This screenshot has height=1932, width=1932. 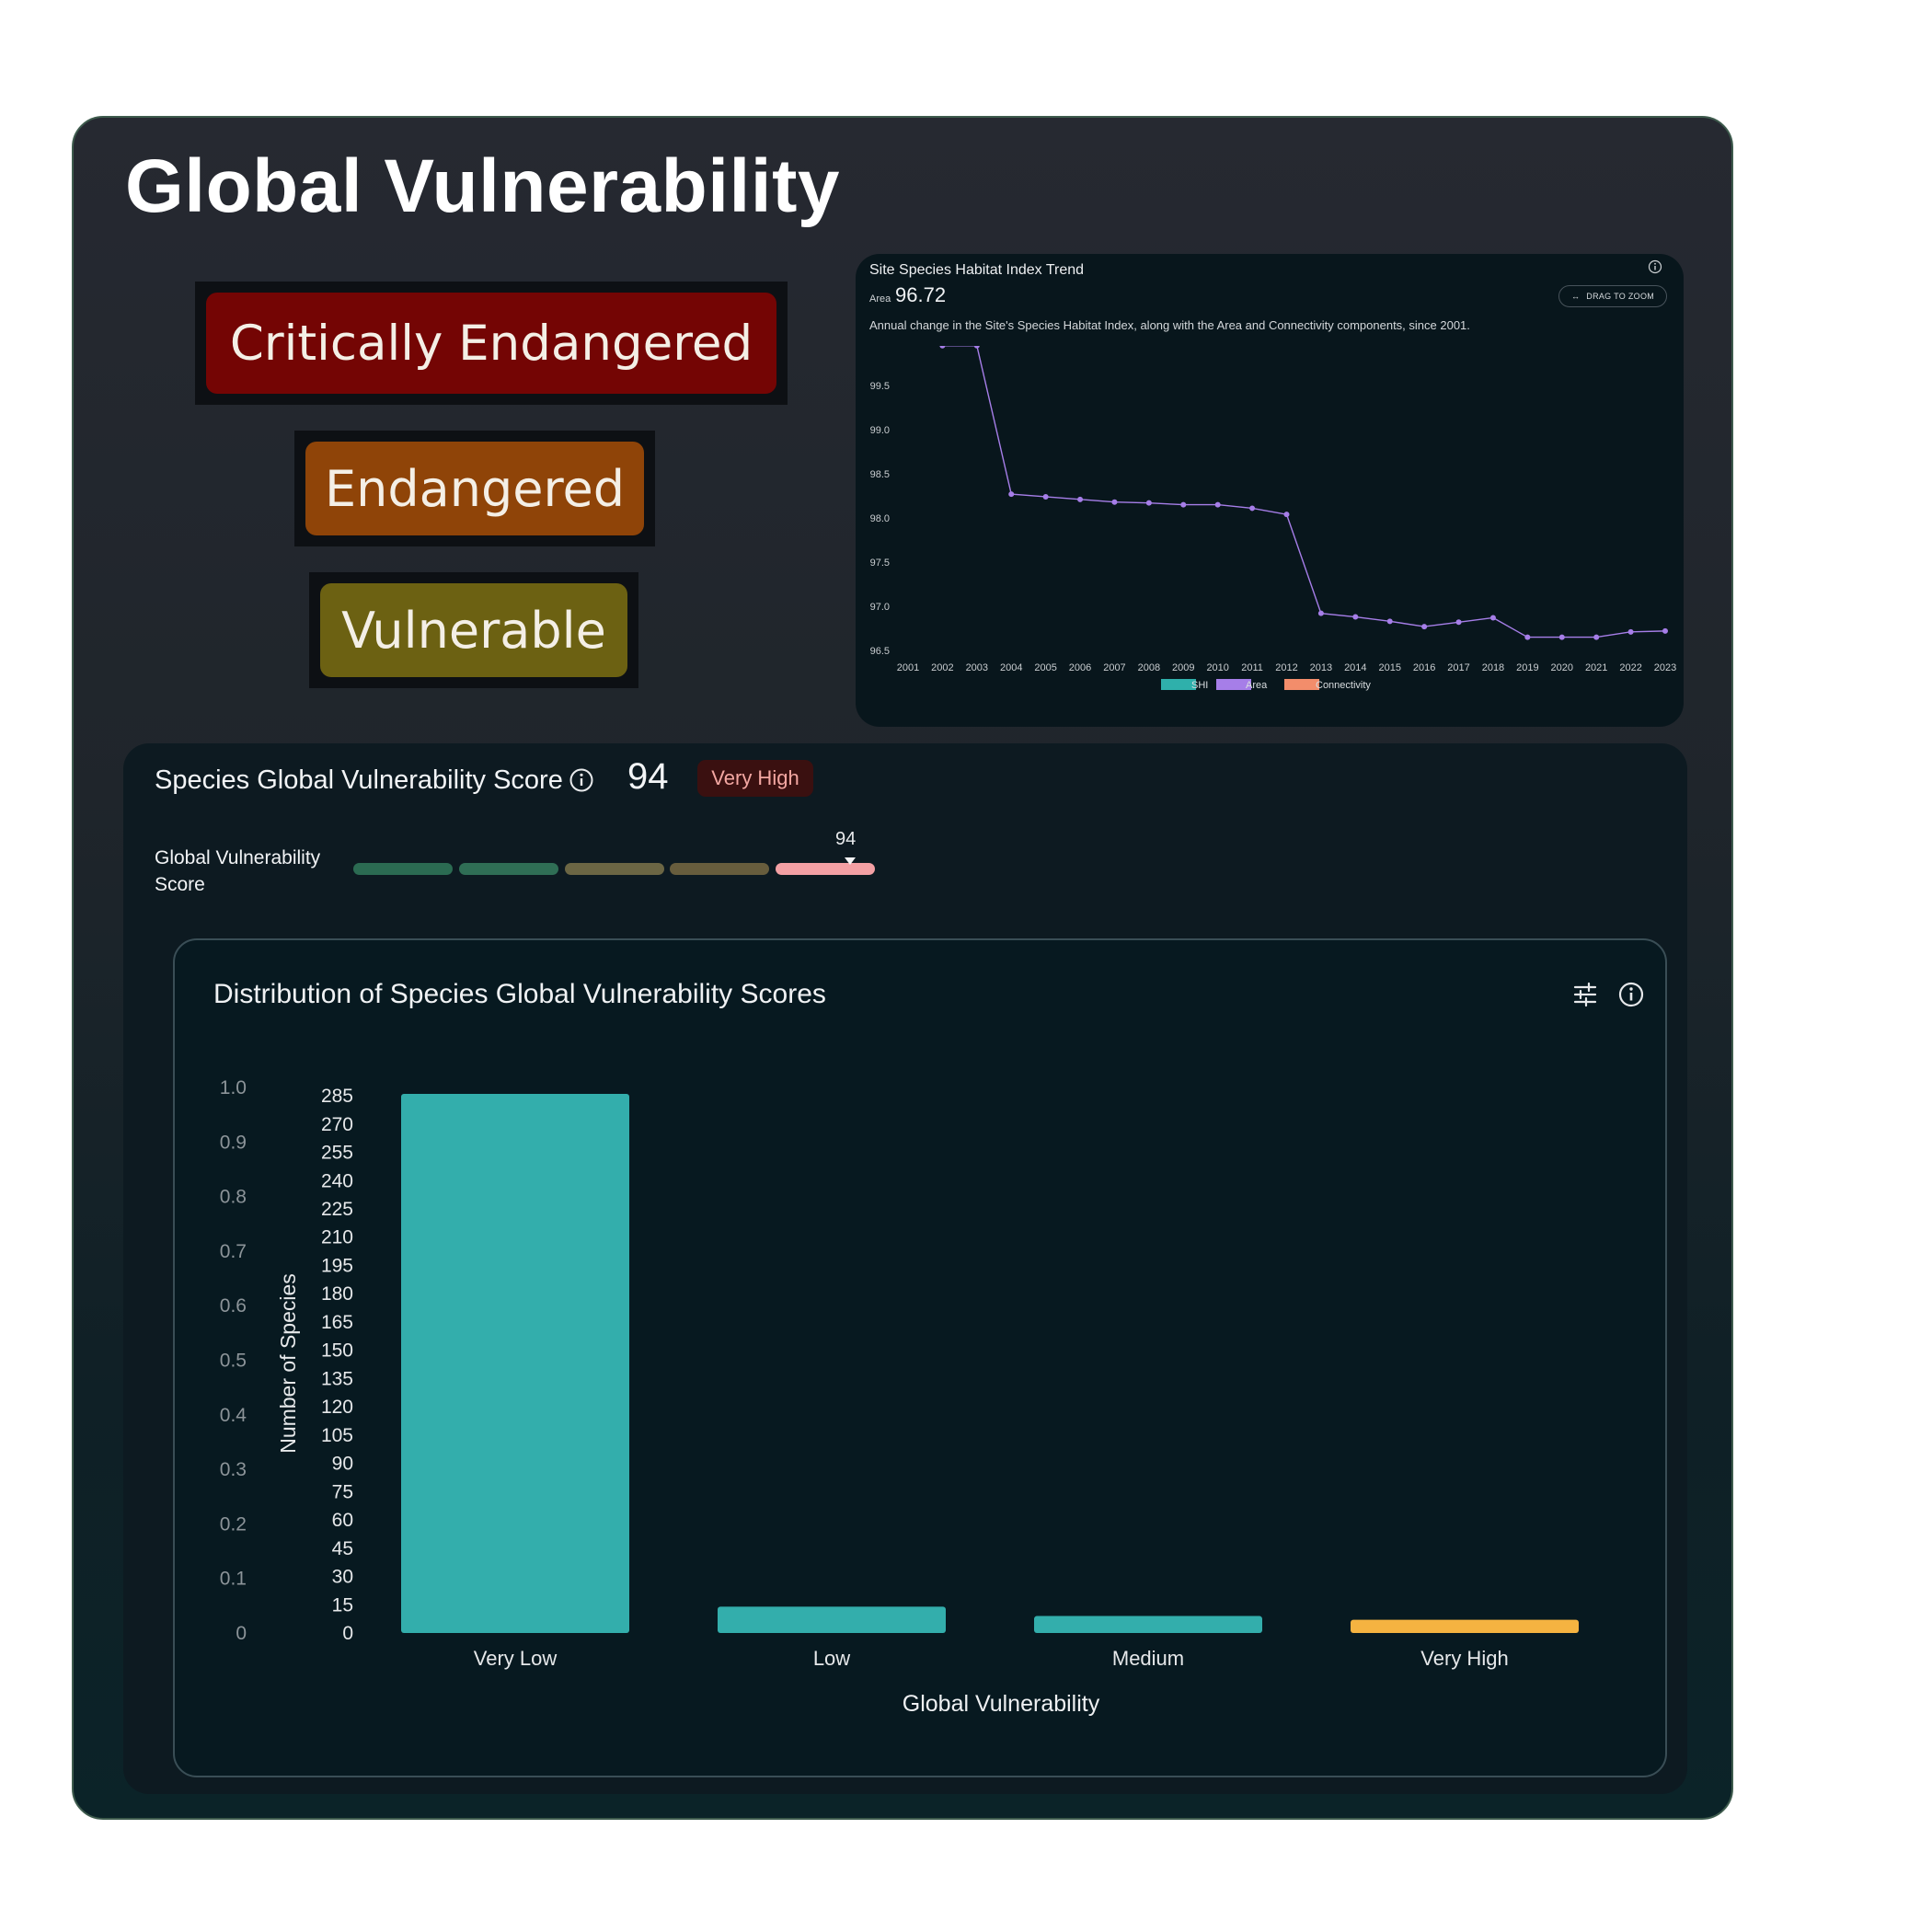 What do you see at coordinates (337, 1209) in the screenshot?
I see `y-tick-label: 225` at bounding box center [337, 1209].